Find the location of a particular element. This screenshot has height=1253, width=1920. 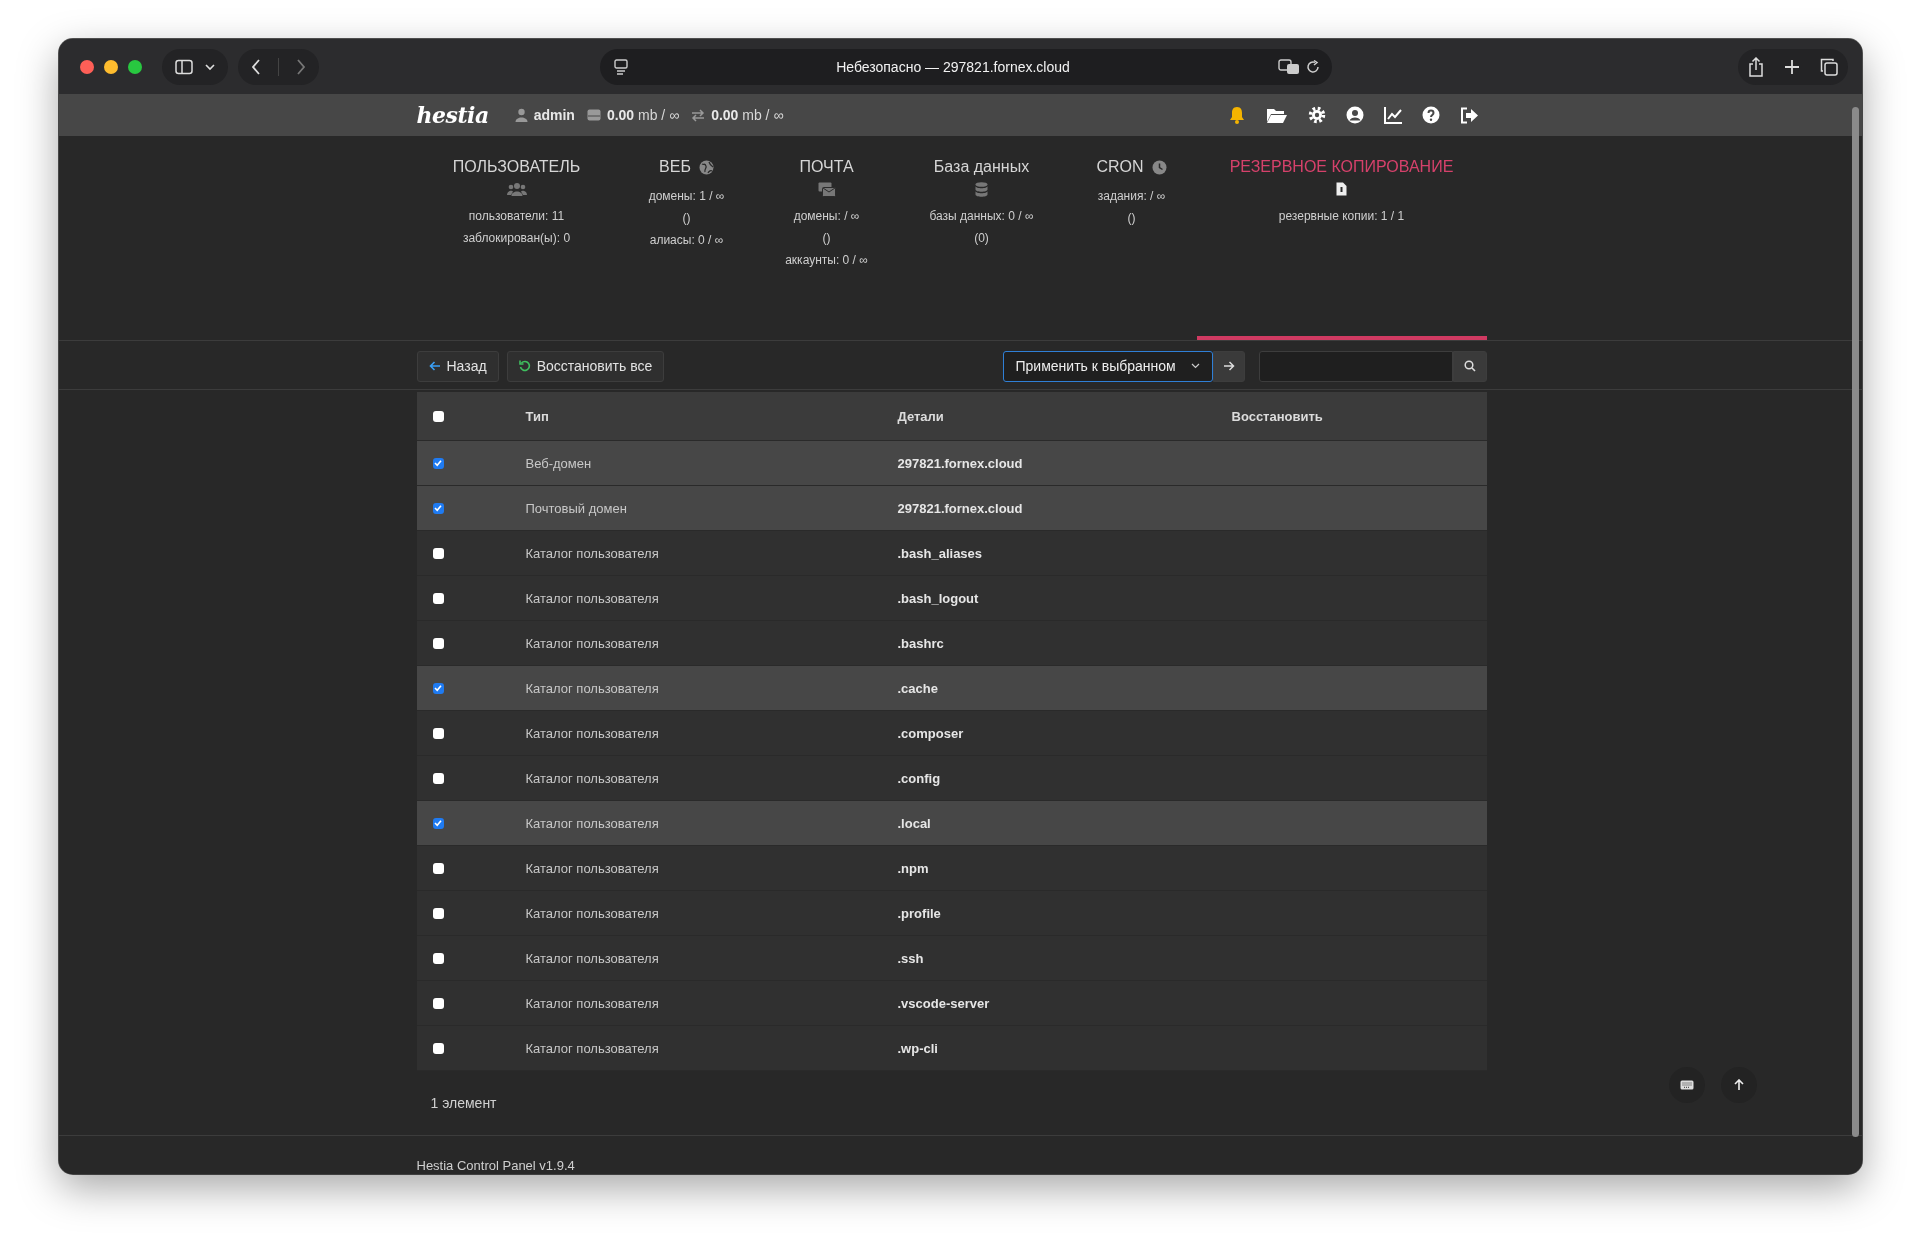

bulk-action-select: Применить к выбранном is located at coordinates (1107, 366).